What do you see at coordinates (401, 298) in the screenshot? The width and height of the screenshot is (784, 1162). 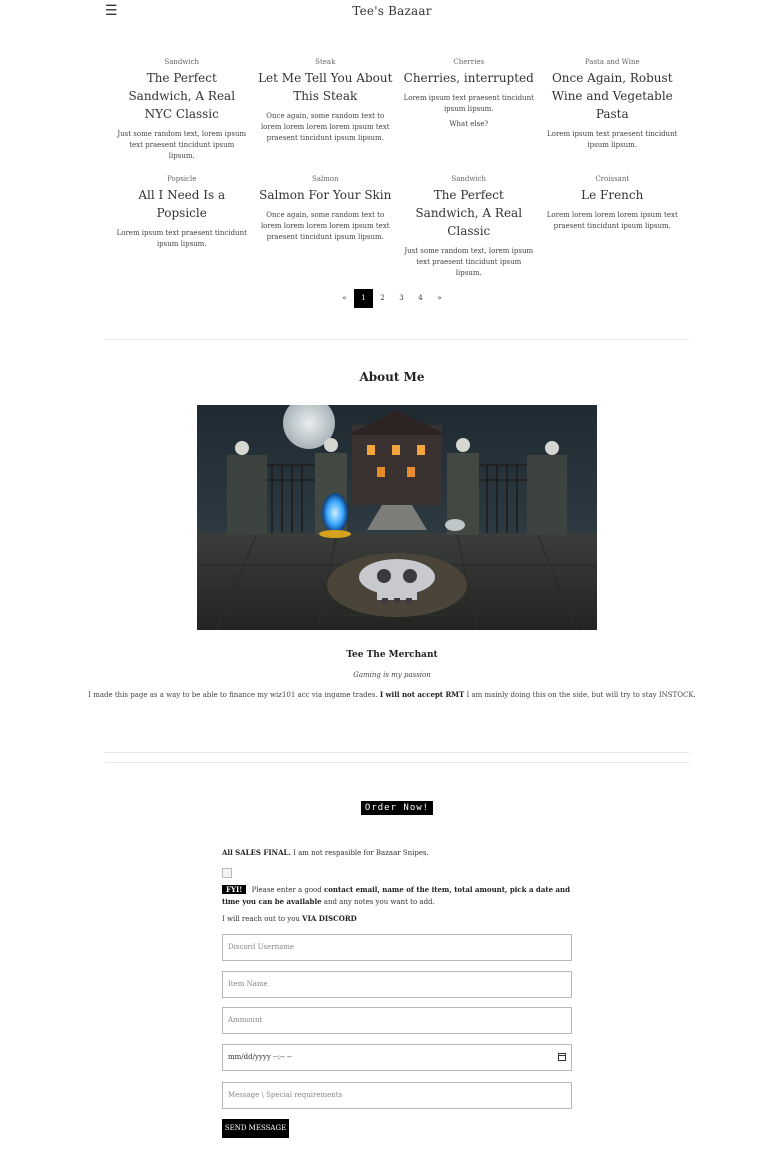 I see `pagination-page-3: 3` at bounding box center [401, 298].